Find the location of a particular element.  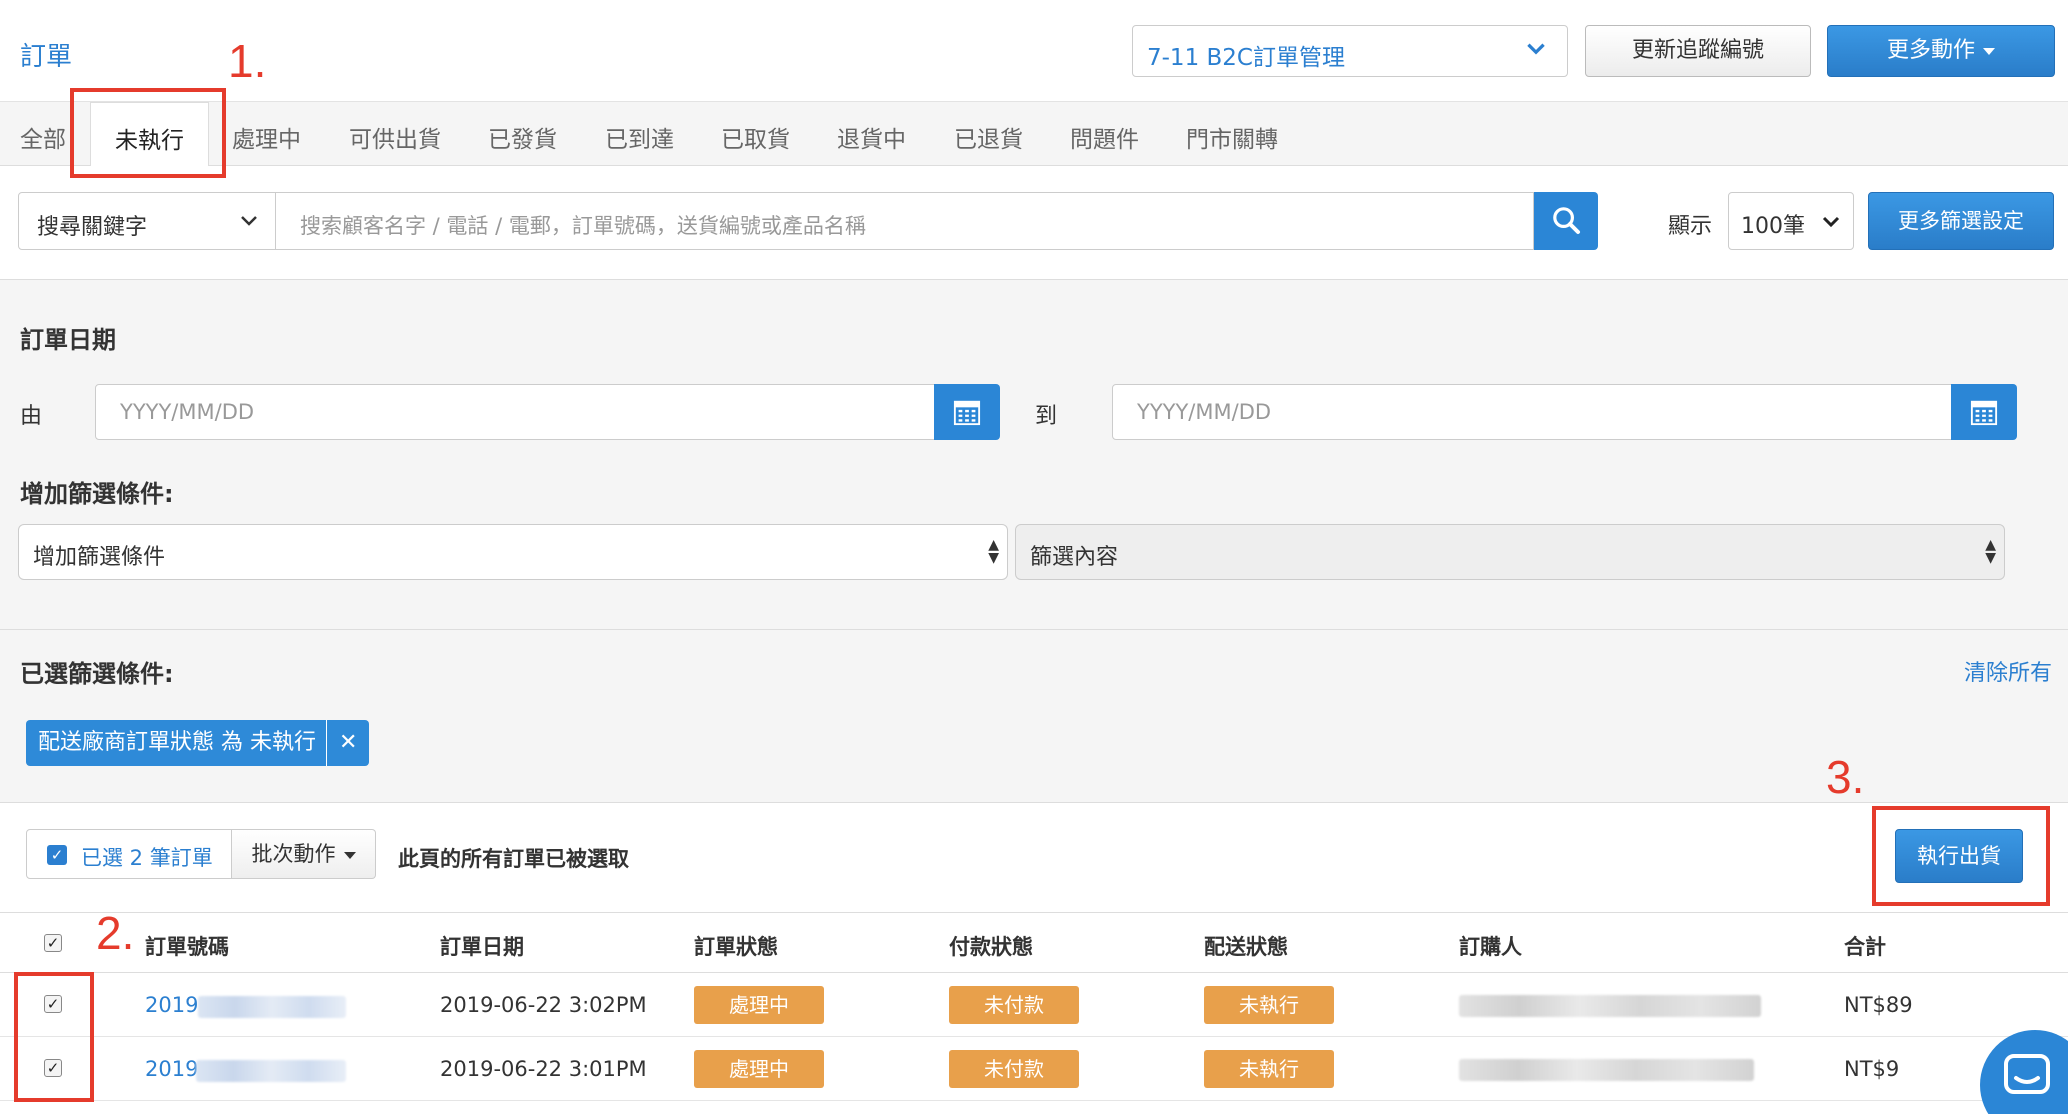

store-select: 7-11 B2C訂單管理 is located at coordinates (1350, 51).